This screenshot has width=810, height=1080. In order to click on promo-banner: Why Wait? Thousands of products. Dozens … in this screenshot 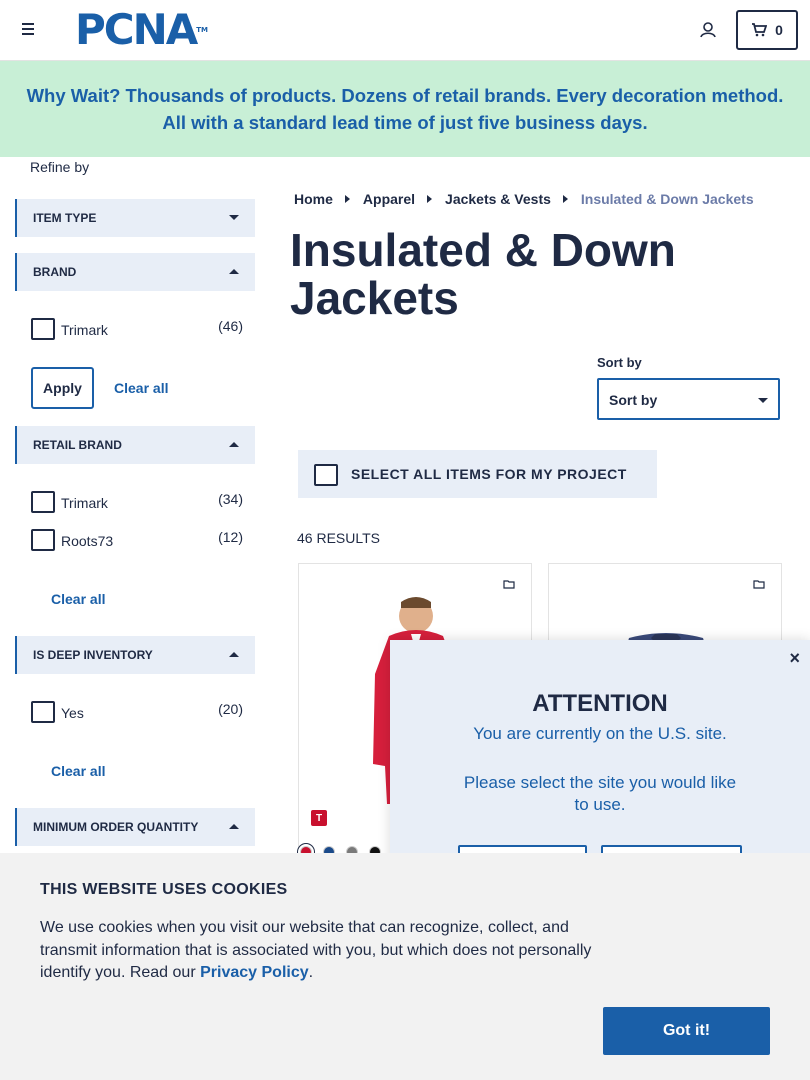, I will do `click(405, 109)`.